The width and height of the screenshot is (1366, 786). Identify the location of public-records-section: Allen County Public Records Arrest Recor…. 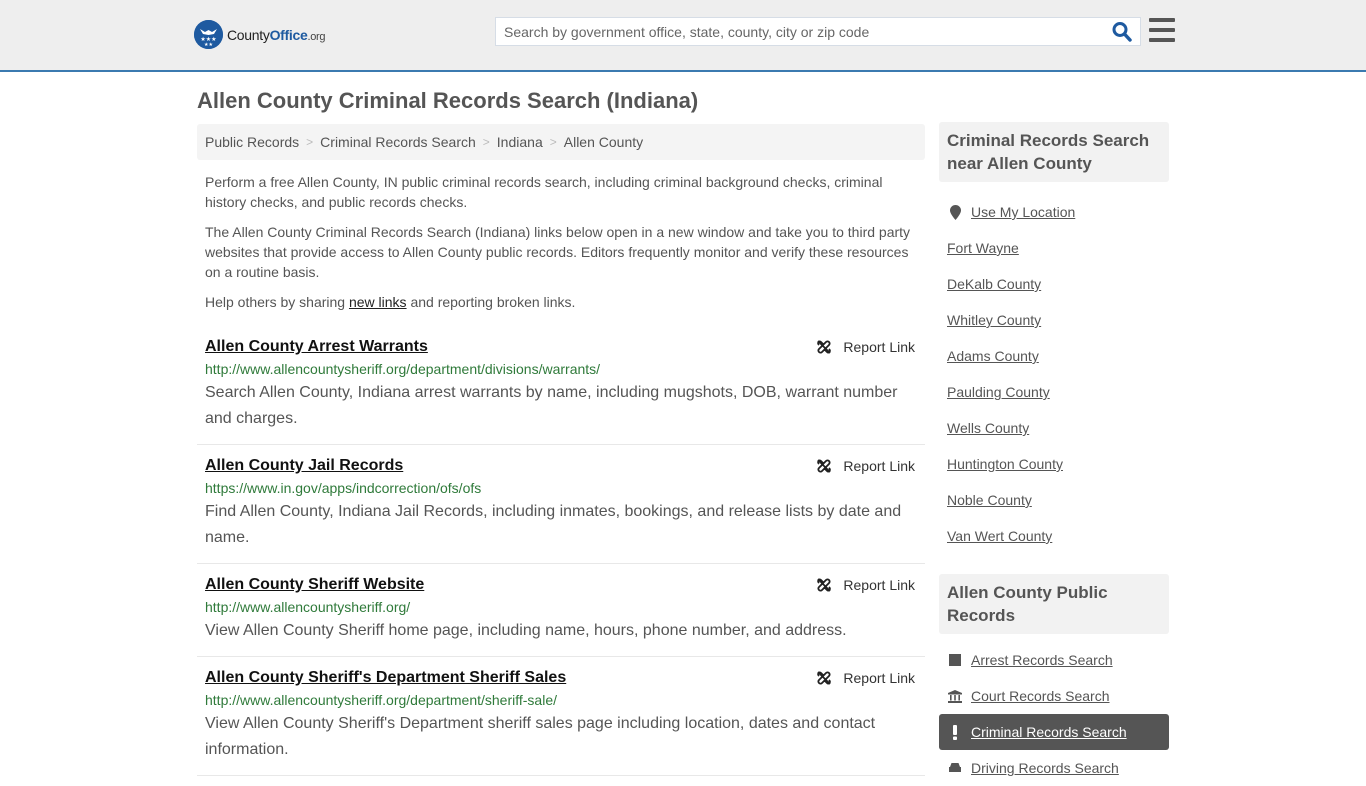
(1054, 680).